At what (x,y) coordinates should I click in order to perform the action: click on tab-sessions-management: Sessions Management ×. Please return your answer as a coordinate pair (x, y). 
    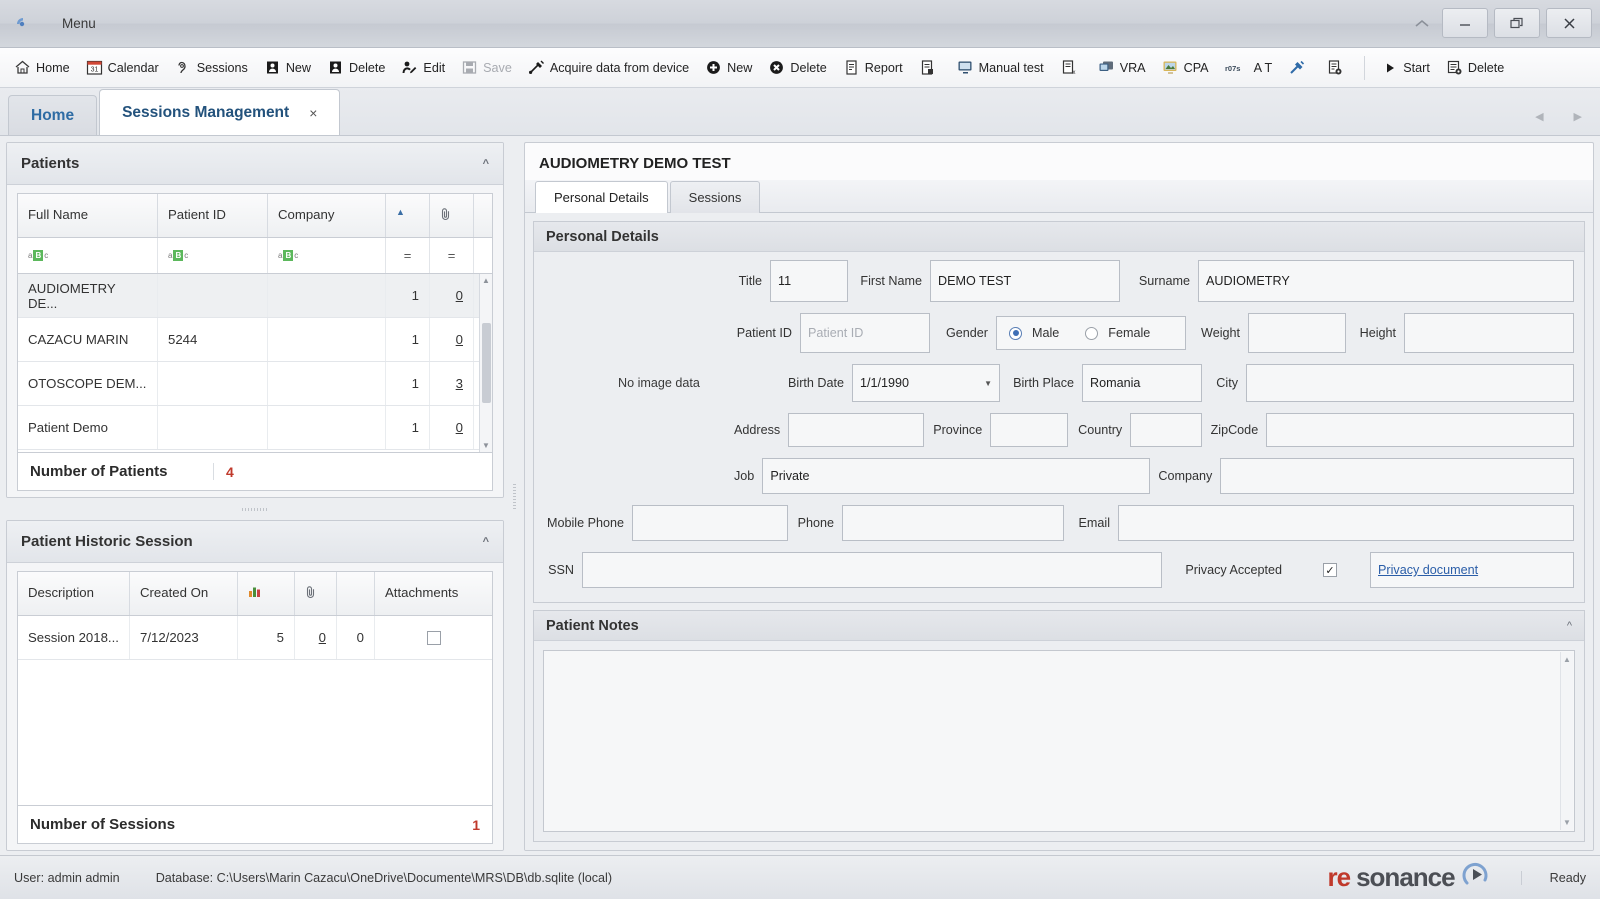
    Looking at the image, I should click on (220, 112).